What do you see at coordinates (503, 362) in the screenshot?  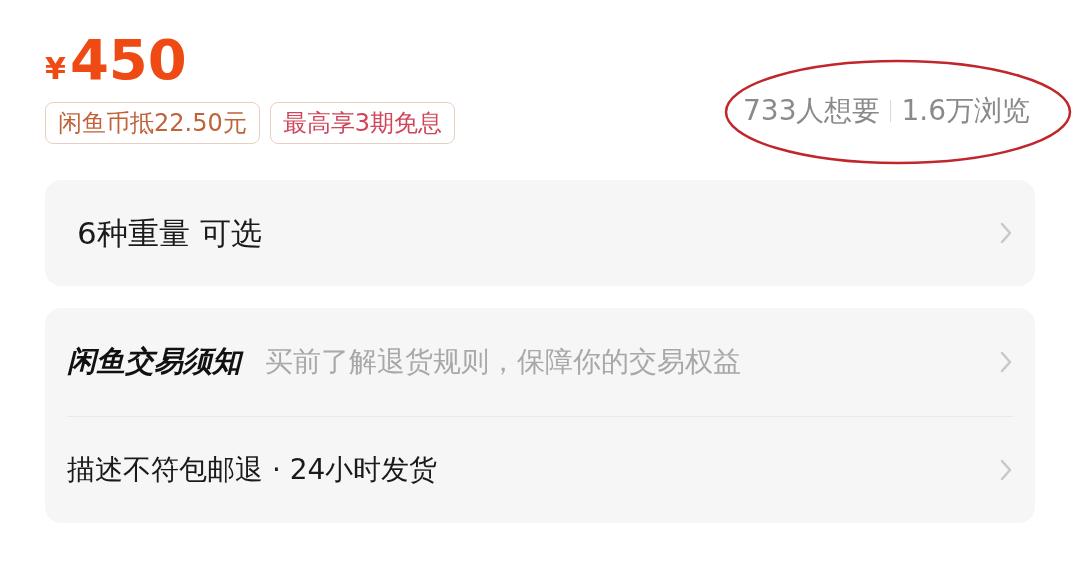 I see `notice-subtitle: 买前了解退货规则，保障你的交易权益` at bounding box center [503, 362].